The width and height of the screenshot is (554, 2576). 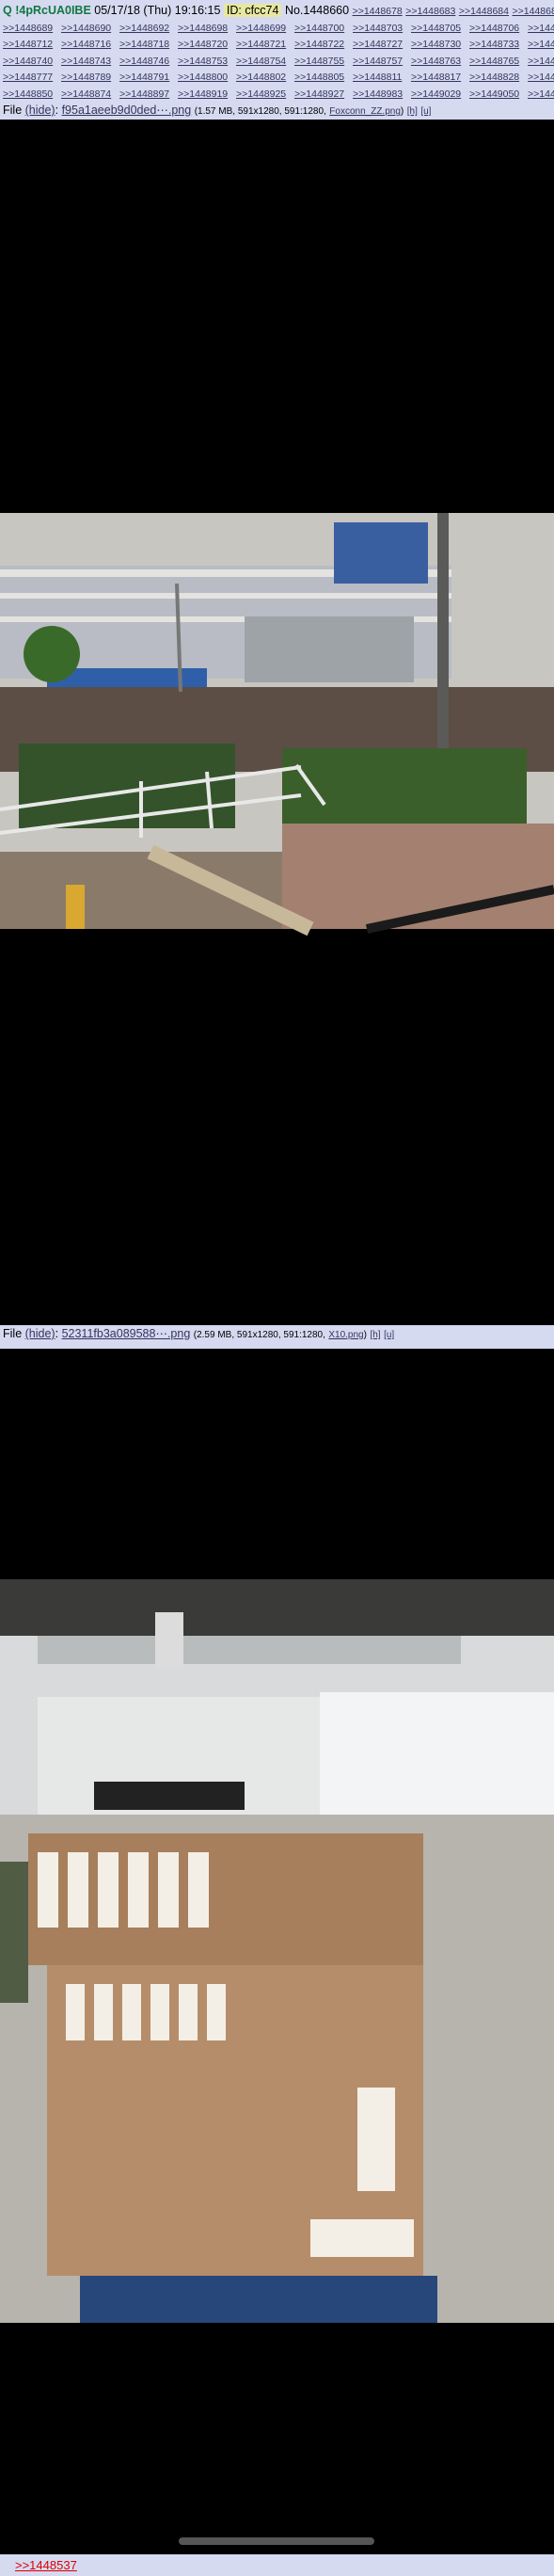 I want to click on reply-link: >>1448753, so click(x=207, y=61).